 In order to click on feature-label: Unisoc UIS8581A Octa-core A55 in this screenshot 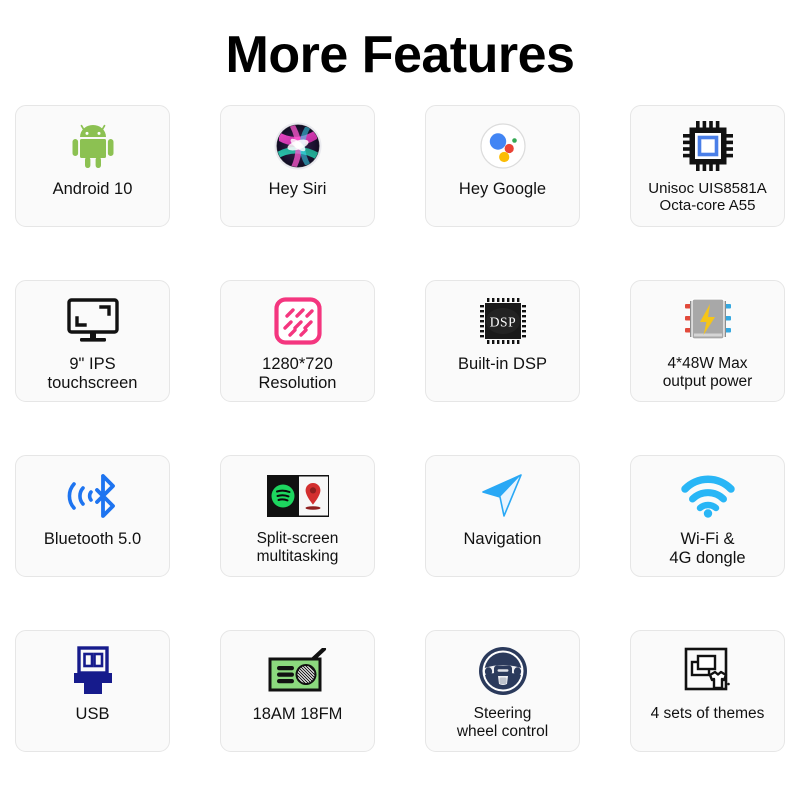, I will do `click(707, 196)`.